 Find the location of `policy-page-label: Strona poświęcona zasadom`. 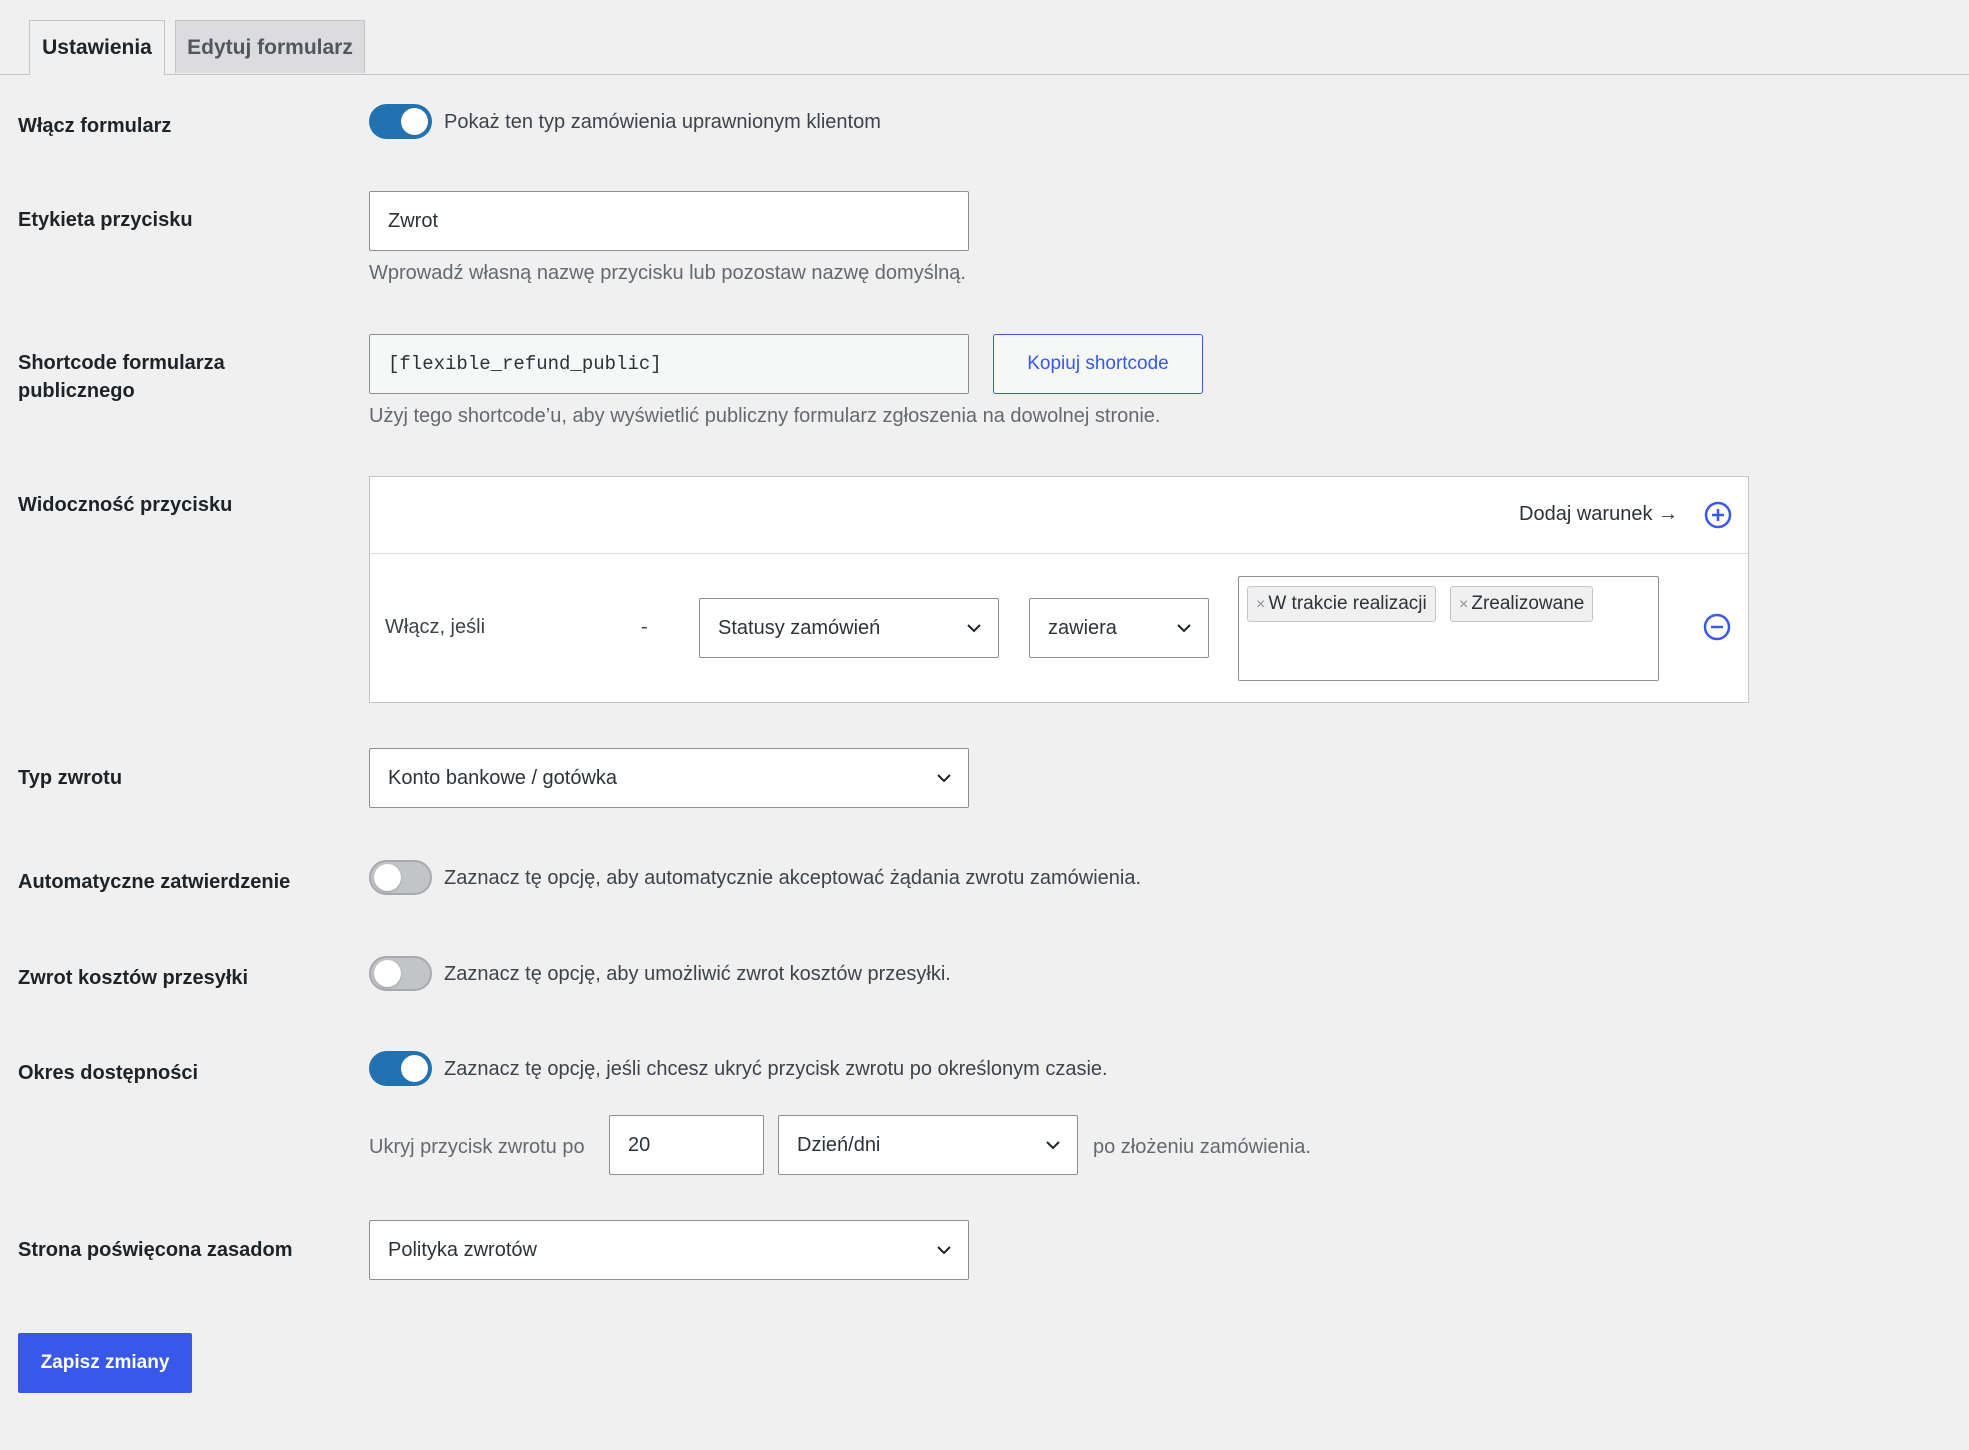

policy-page-label: Strona poświęcona zasadom is located at coordinates (155, 1250).